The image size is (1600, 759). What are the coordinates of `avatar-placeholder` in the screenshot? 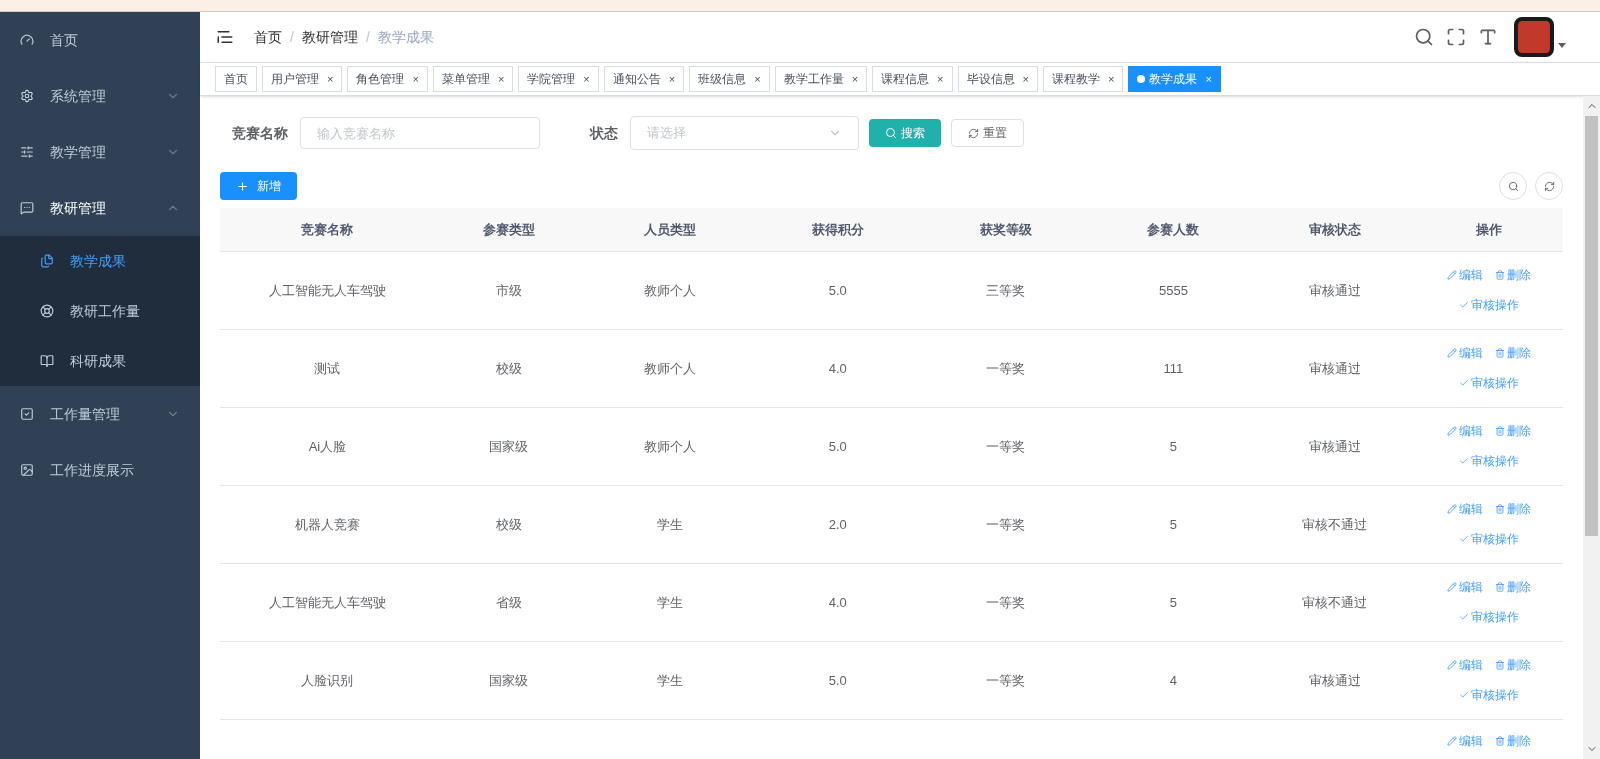 It's located at (1534, 37).